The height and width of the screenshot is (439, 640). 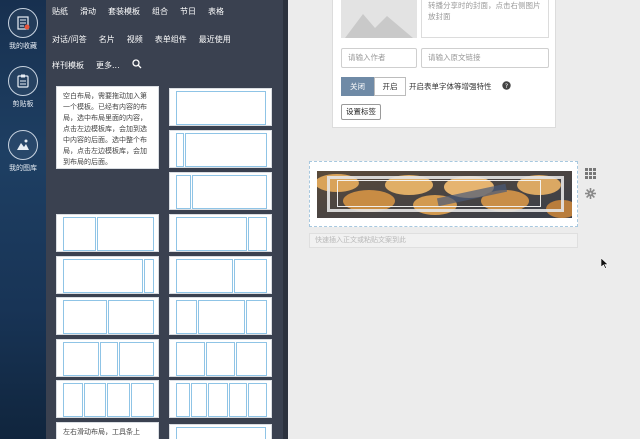 What do you see at coordinates (220, 358) in the screenshot?
I see `layout-template-three-col-c` at bounding box center [220, 358].